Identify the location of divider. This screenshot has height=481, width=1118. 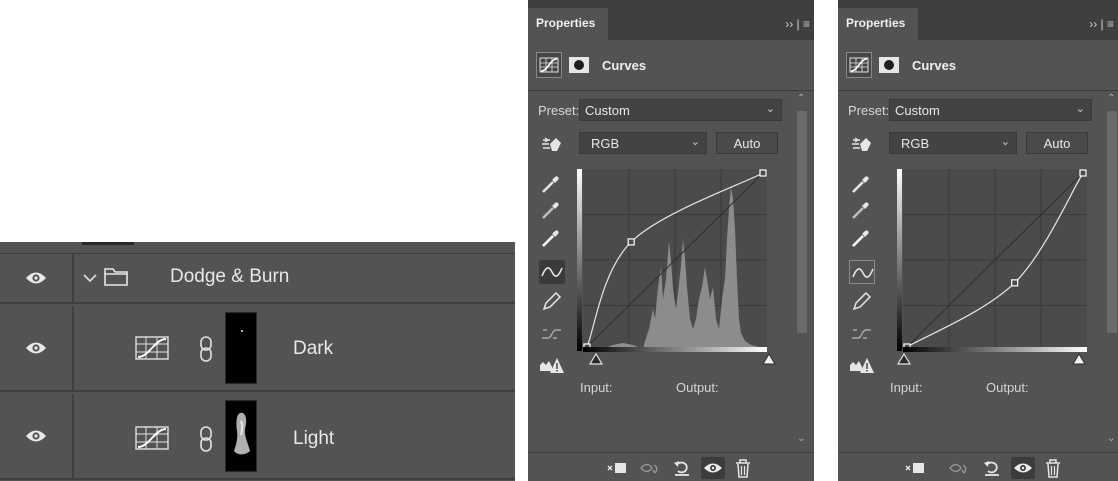
(671, 90).